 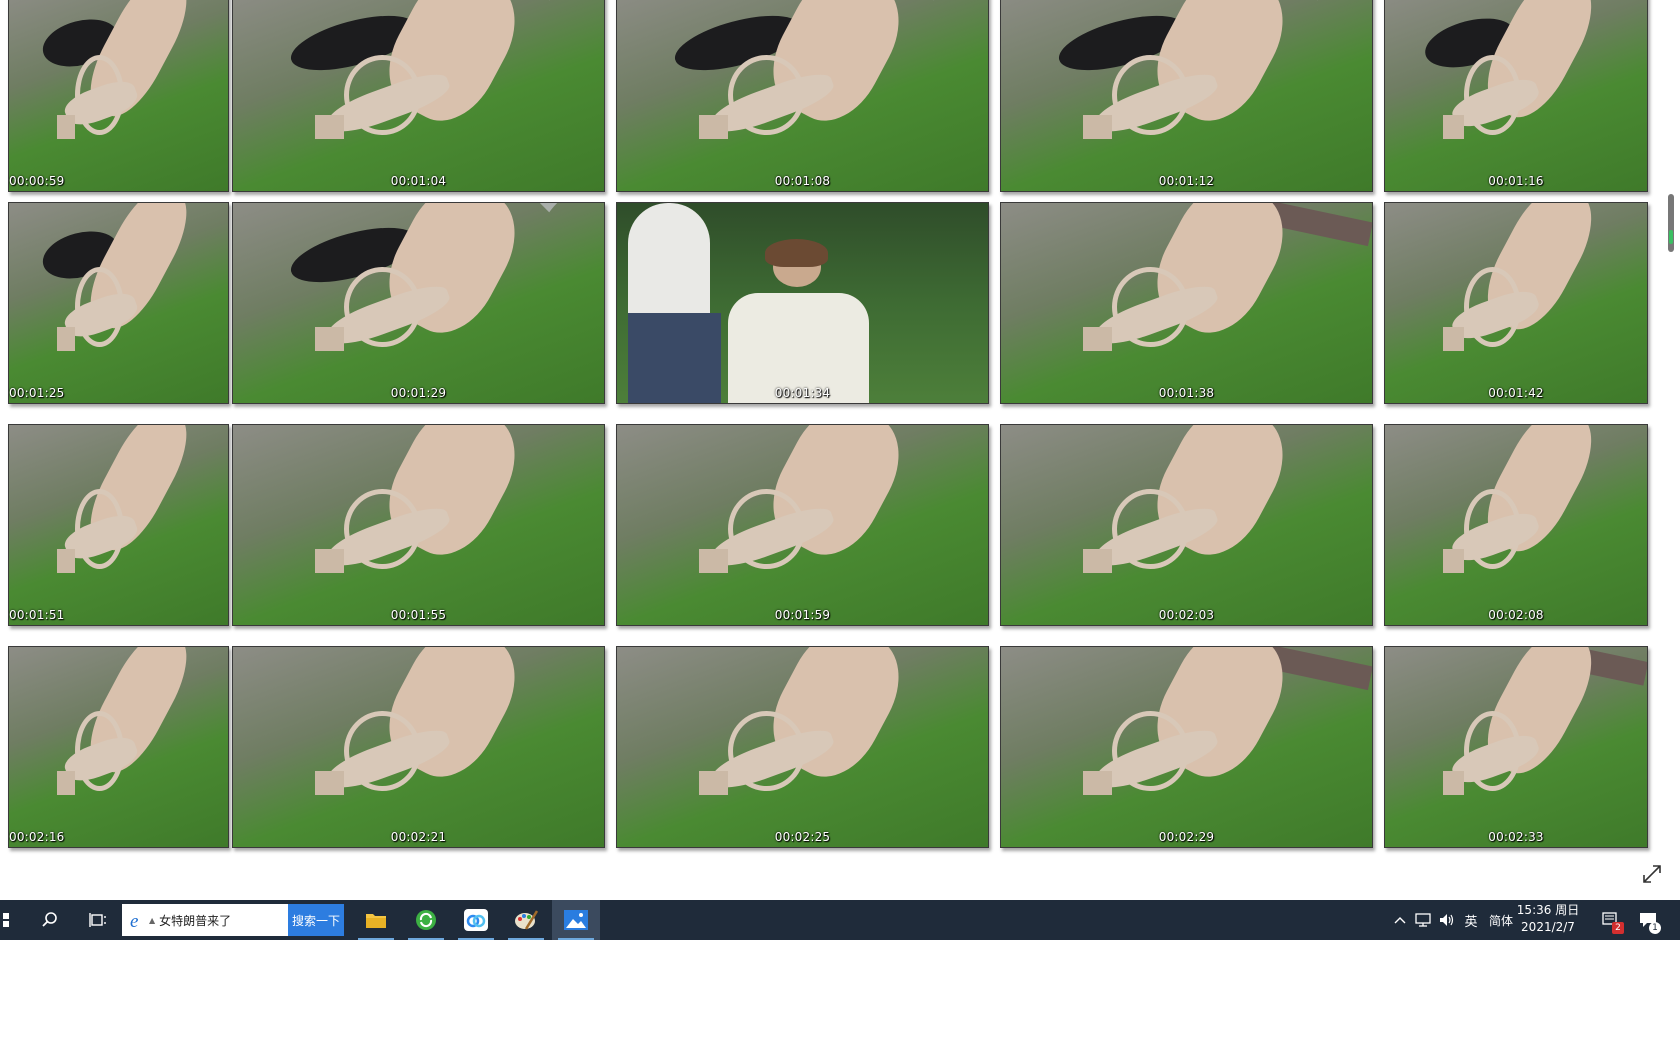 What do you see at coordinates (316, 920) in the screenshot?
I see `search-submit-button: 搜索一下` at bounding box center [316, 920].